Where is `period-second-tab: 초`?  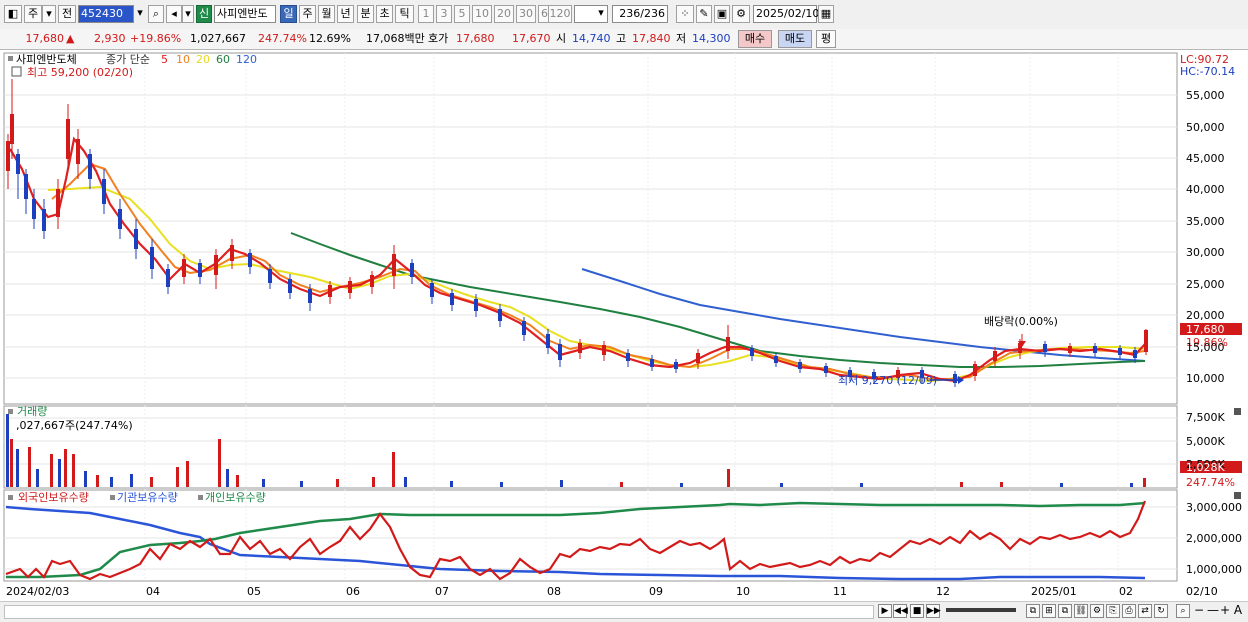 period-second-tab: 초 is located at coordinates (384, 14).